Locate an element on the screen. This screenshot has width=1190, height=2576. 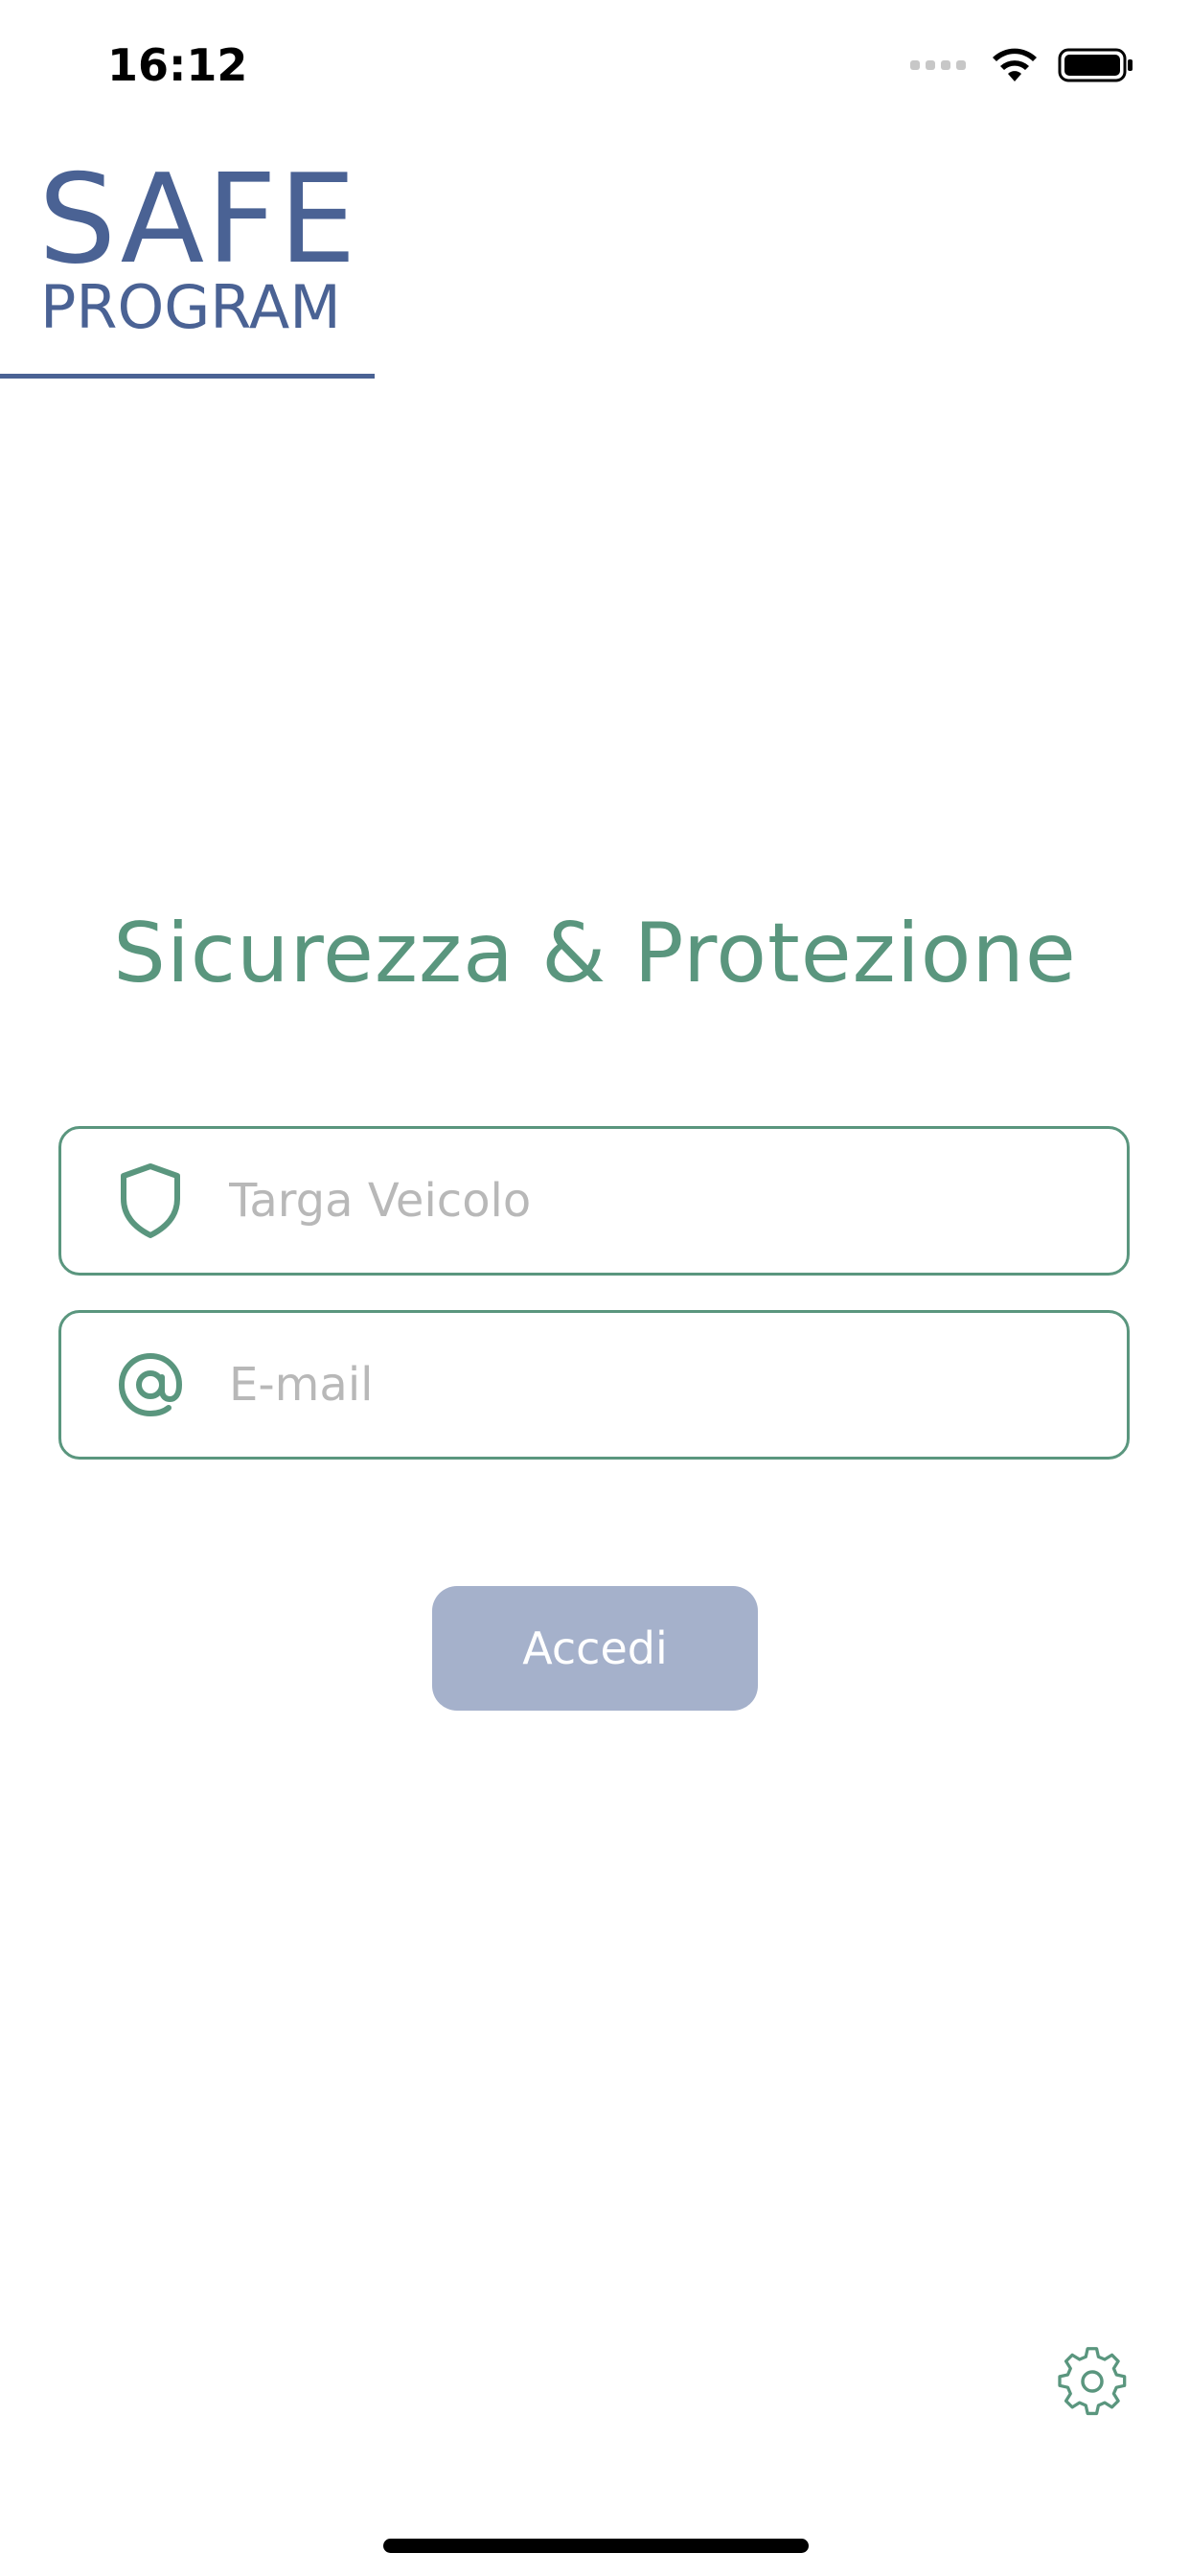
wifi-icon is located at coordinates (1015, 64).